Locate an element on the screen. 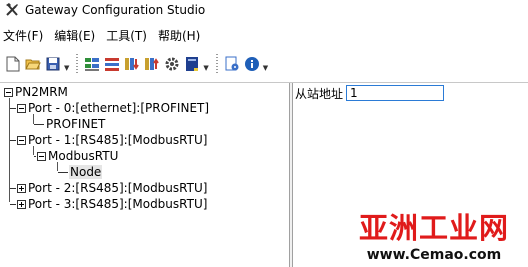 The image size is (528, 267). tools-icon is located at coordinates (12, 10).